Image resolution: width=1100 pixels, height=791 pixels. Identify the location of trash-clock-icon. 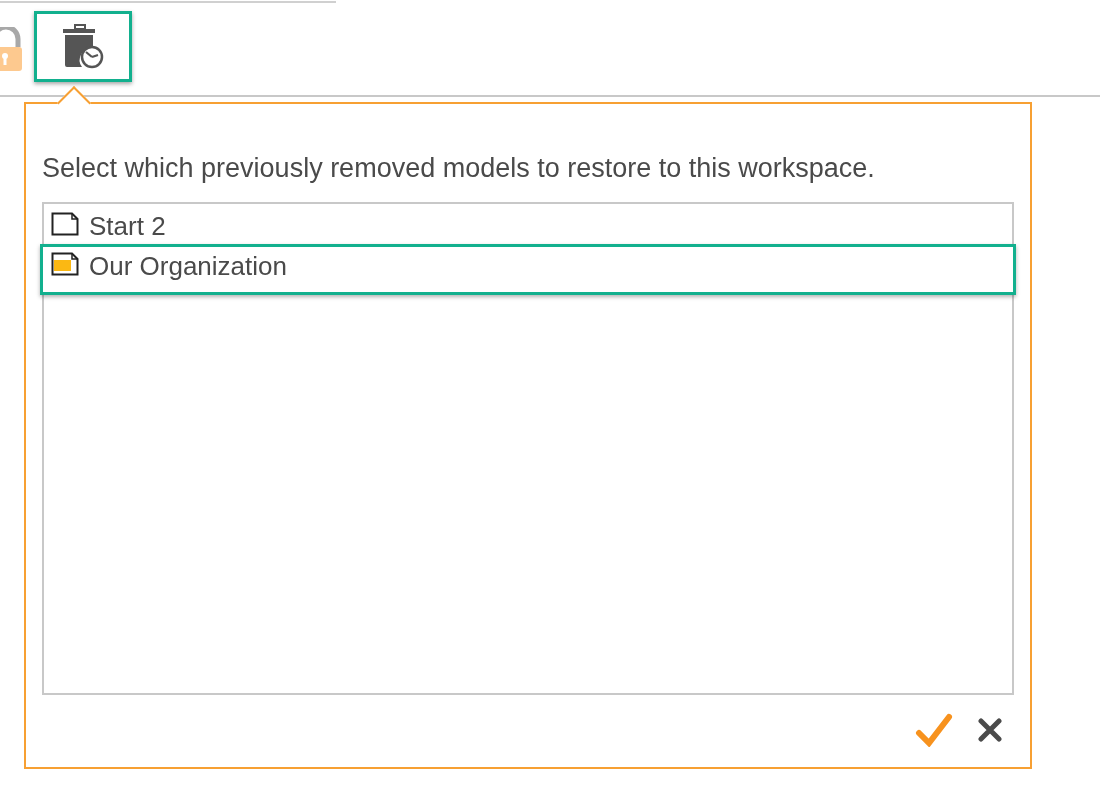
(83, 46).